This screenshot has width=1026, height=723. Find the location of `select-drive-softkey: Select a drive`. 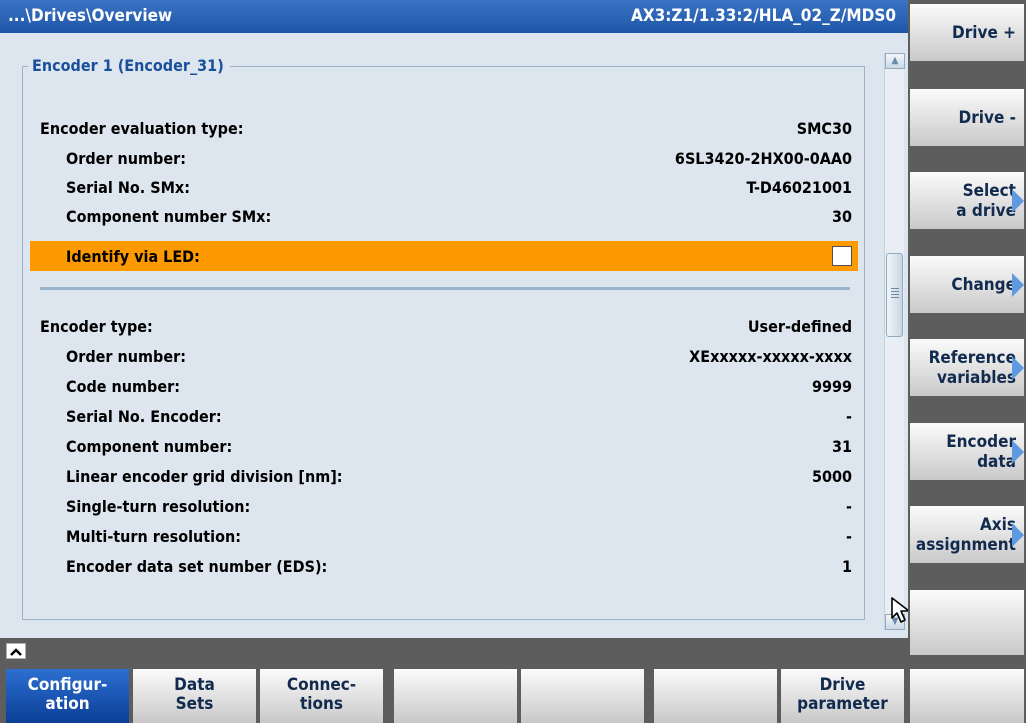

select-drive-softkey: Select a drive is located at coordinates (967, 200).